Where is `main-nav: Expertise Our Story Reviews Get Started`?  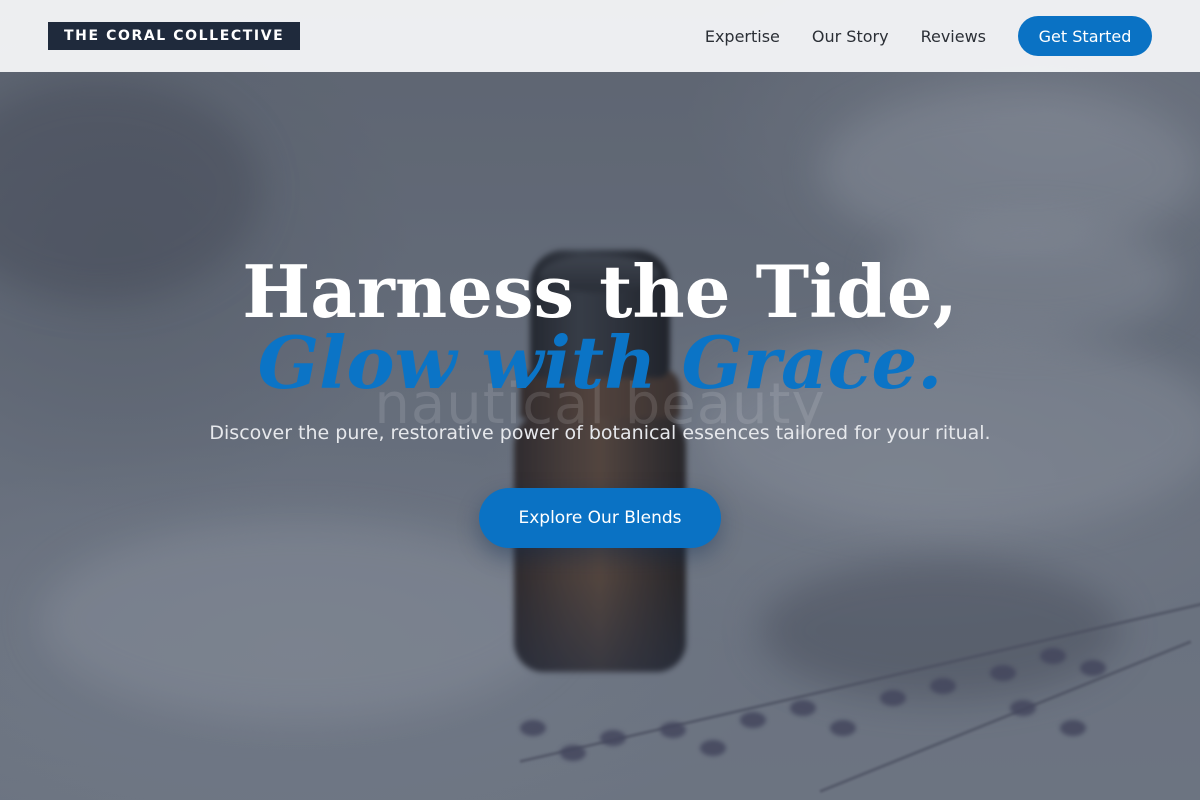 main-nav: Expertise Our Story Reviews Get Started is located at coordinates (928, 36).